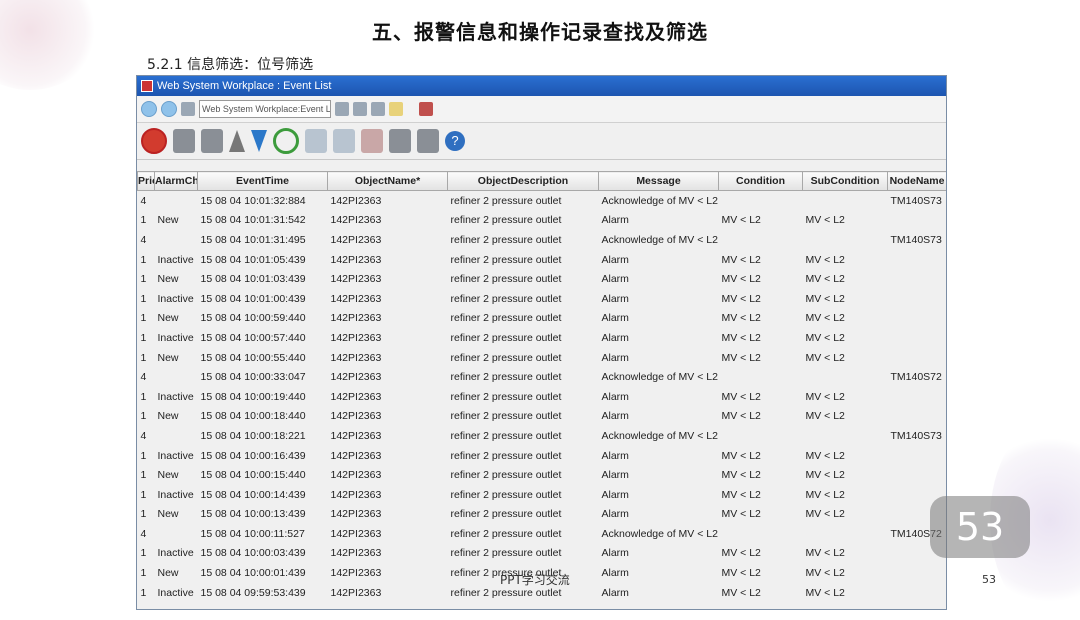  What do you see at coordinates (176, 181) in the screenshot?
I see `column-header-alarmchange: AlarmCha` at bounding box center [176, 181].